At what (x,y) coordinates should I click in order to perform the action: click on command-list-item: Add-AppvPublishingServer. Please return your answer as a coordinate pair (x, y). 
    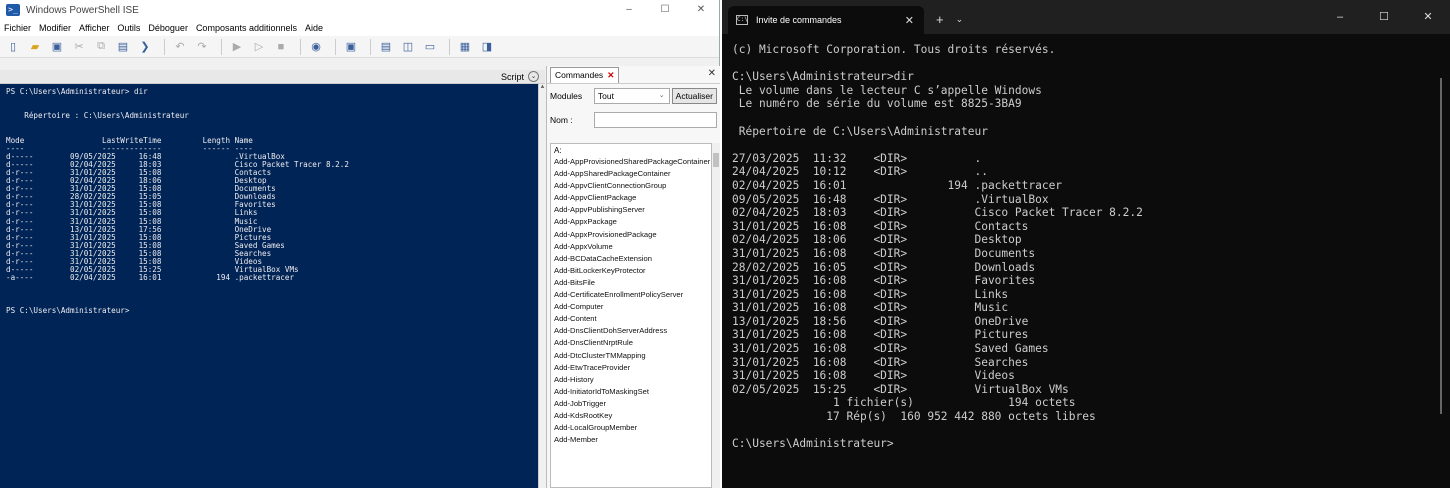
    Looking at the image, I should click on (631, 210).